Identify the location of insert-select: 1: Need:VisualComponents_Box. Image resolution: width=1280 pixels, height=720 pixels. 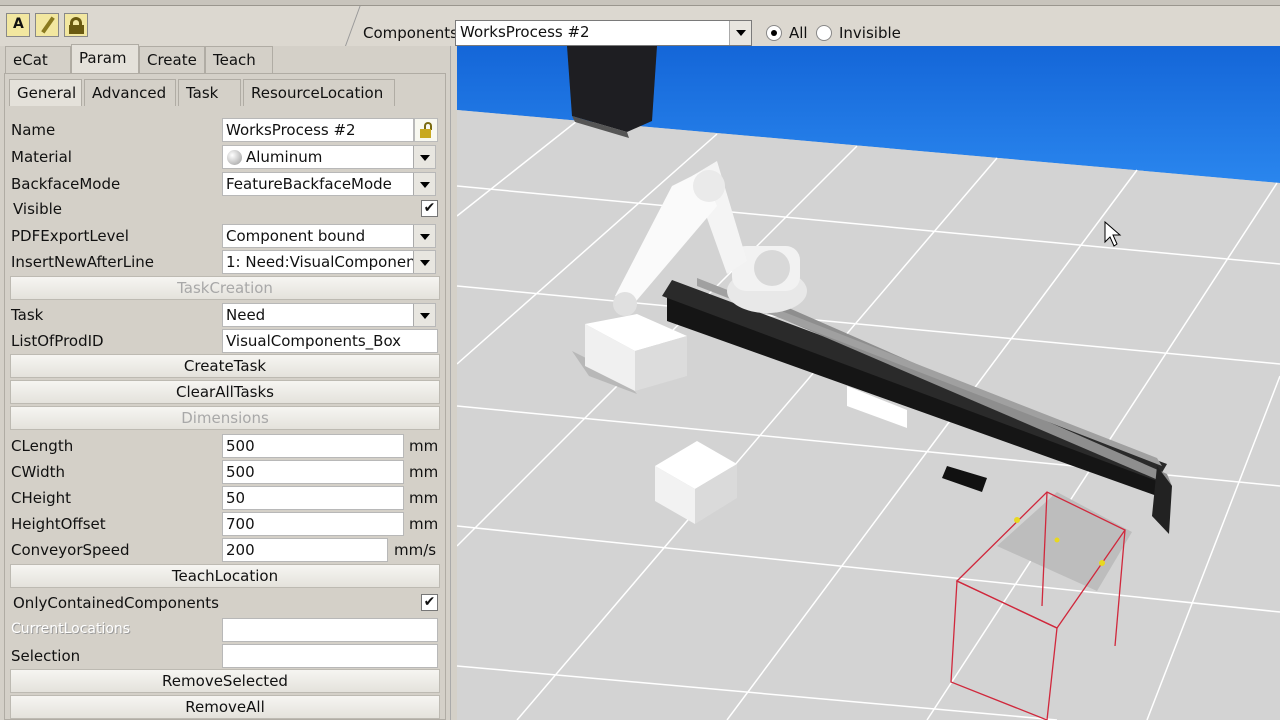
(329, 262).